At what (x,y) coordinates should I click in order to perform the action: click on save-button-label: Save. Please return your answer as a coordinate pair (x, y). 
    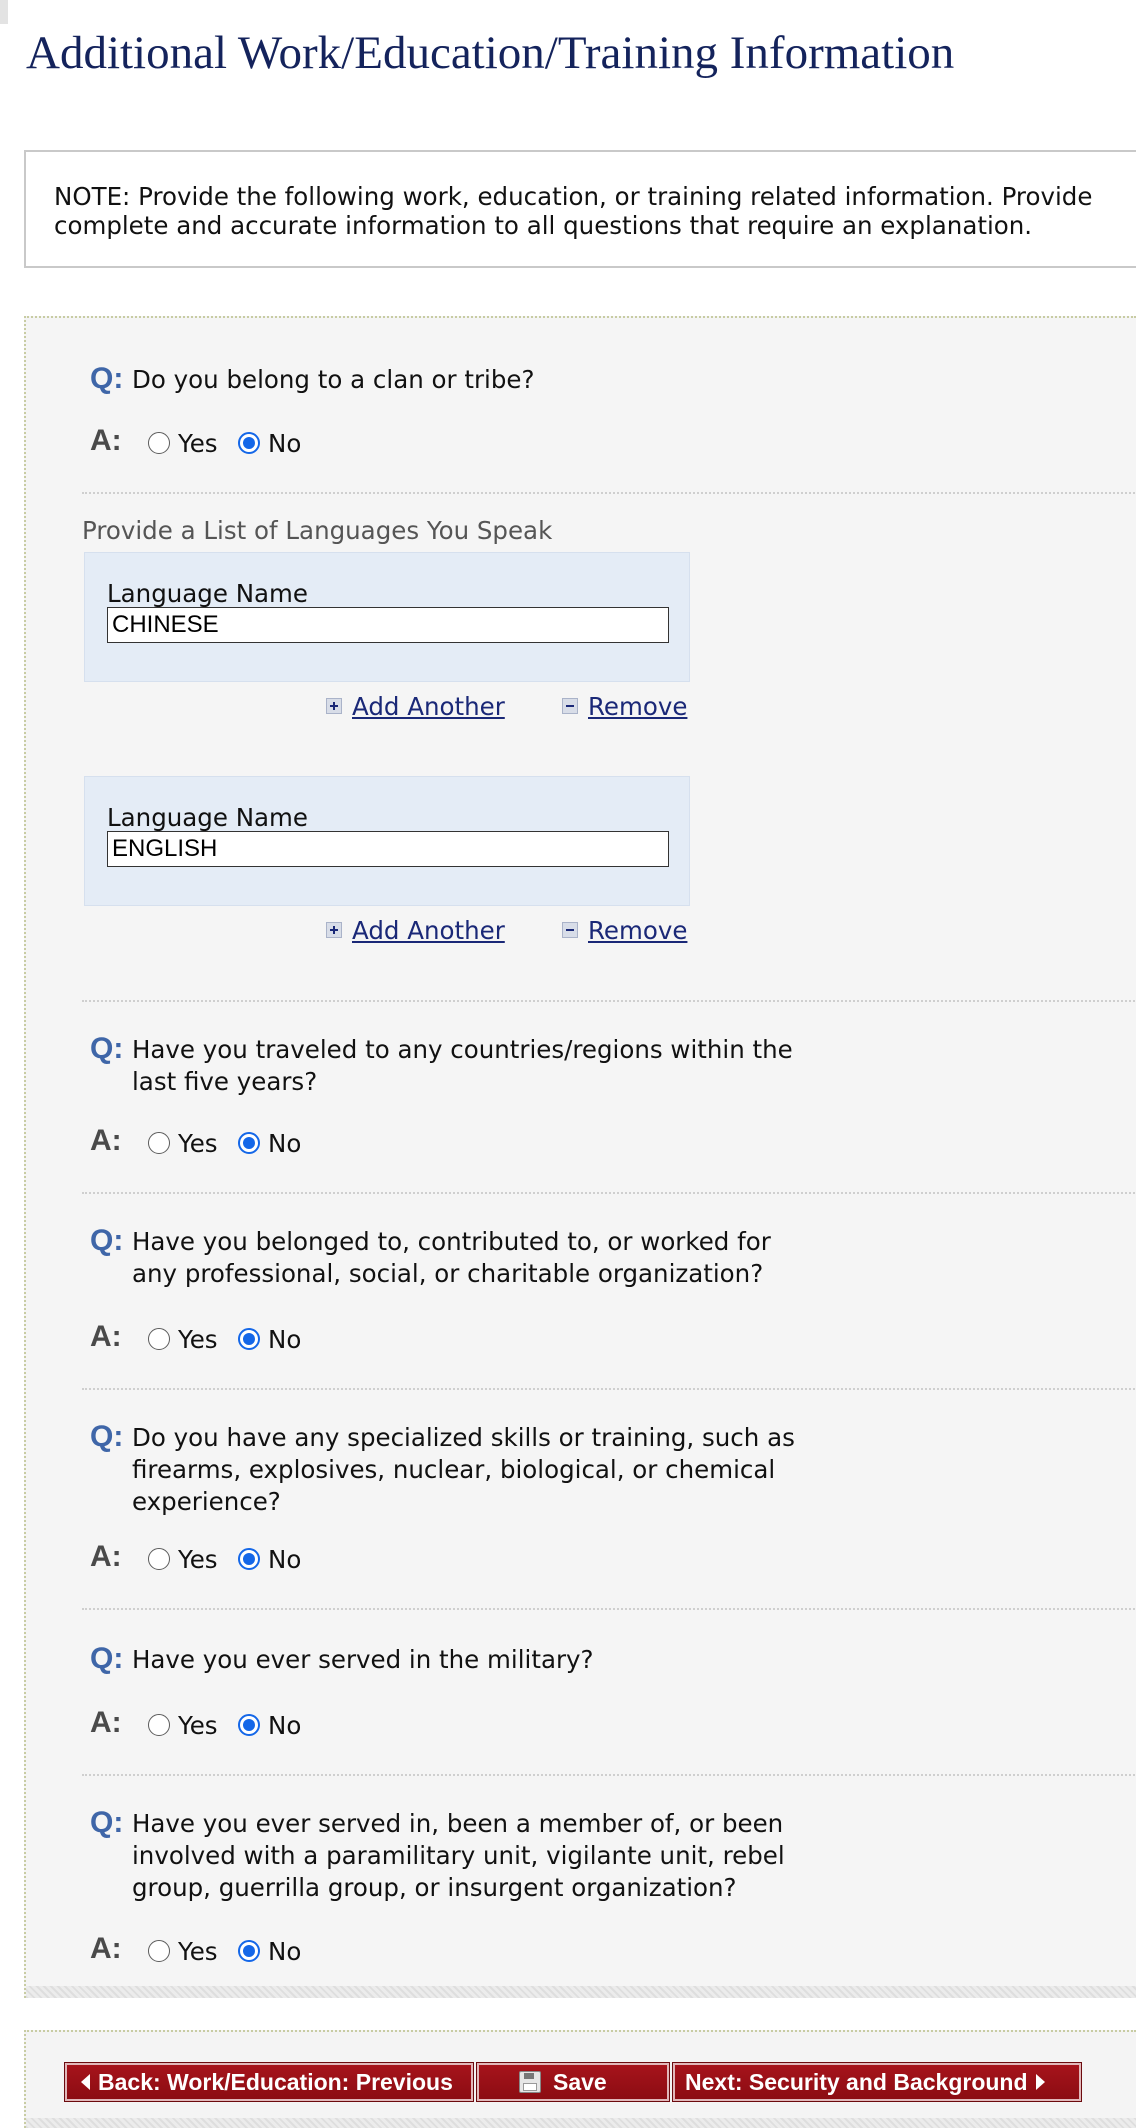
    Looking at the image, I should click on (580, 2082).